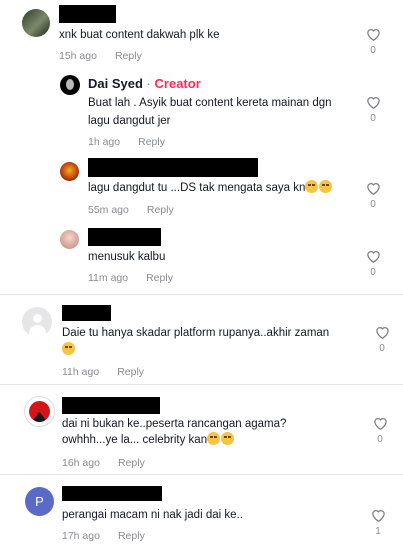  What do you see at coordinates (139, 35) in the screenshot?
I see `comment-text: xnk buat content dakwah plk ke` at bounding box center [139, 35].